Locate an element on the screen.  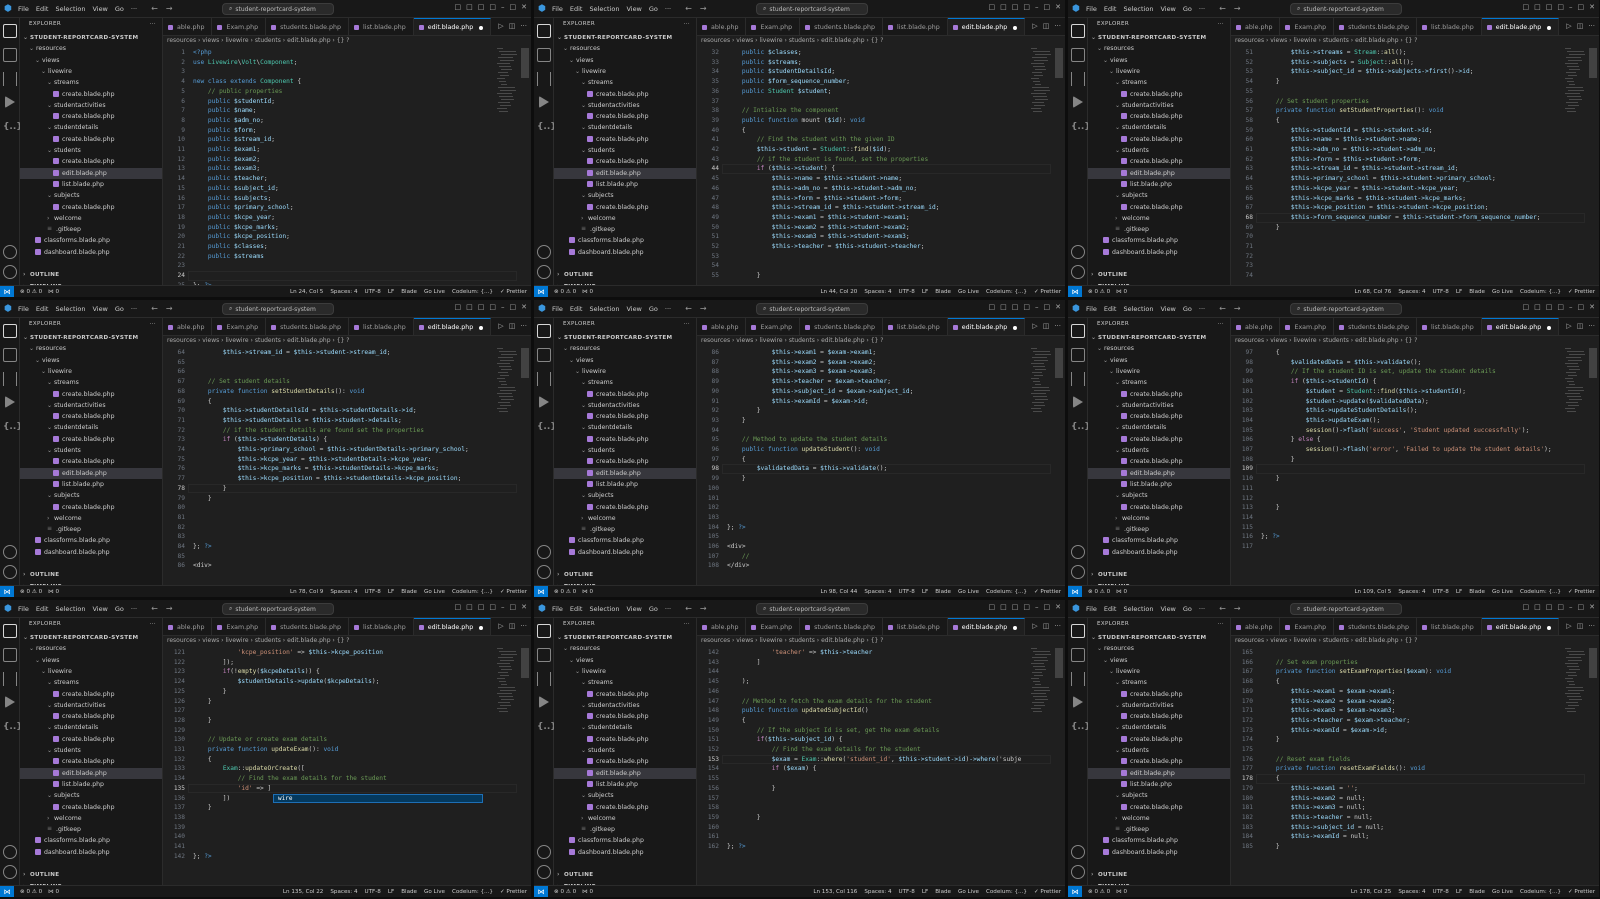
status-language: Blade is located at coordinates (409, 592).